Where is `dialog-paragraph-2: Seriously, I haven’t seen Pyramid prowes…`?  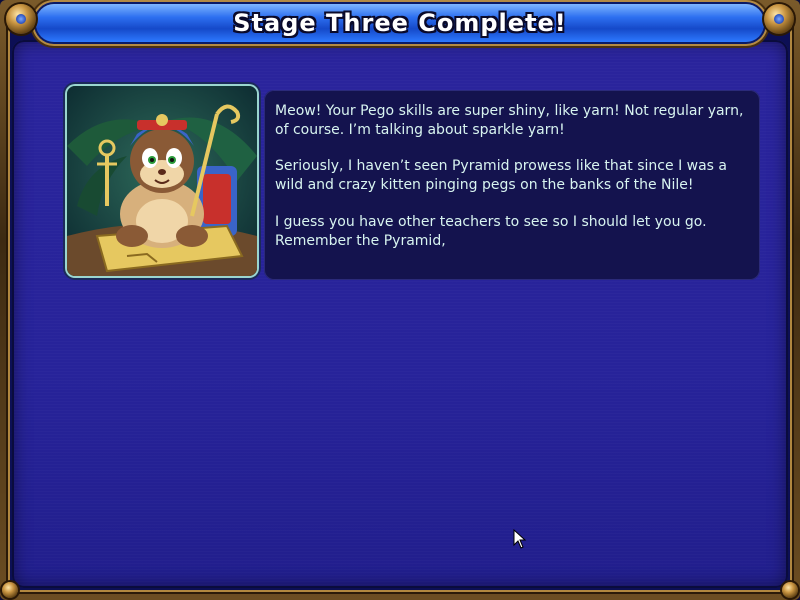
dialog-paragraph-2: Seriously, I haven’t seen Pyramid prowes… is located at coordinates (501, 175).